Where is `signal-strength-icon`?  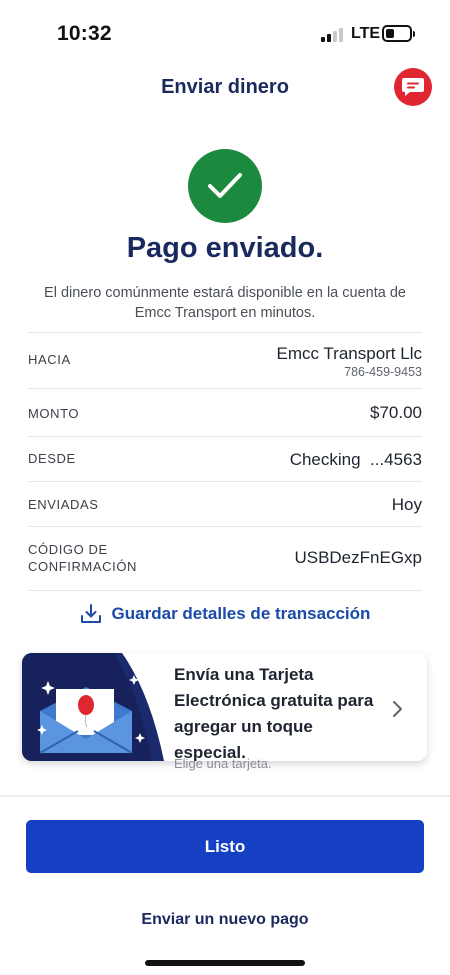 signal-strength-icon is located at coordinates (332, 35).